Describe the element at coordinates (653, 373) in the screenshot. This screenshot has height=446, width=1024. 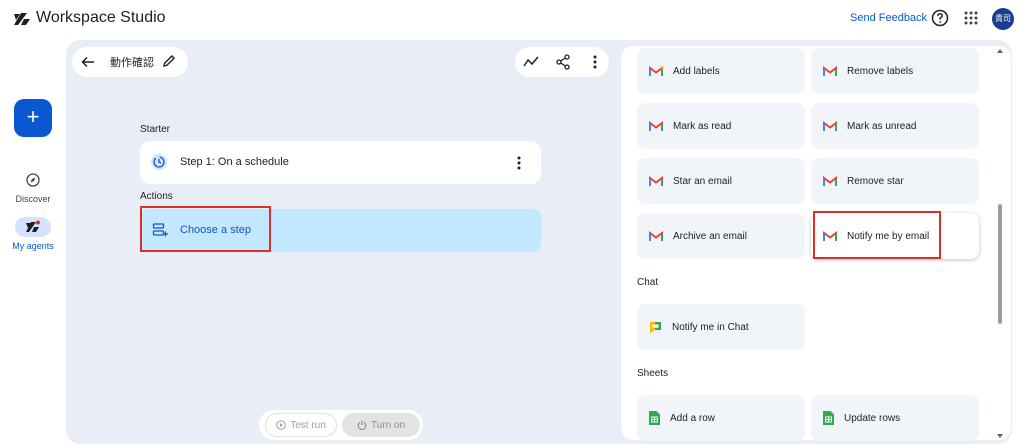
I see `section-sheets: Sheets` at that location.